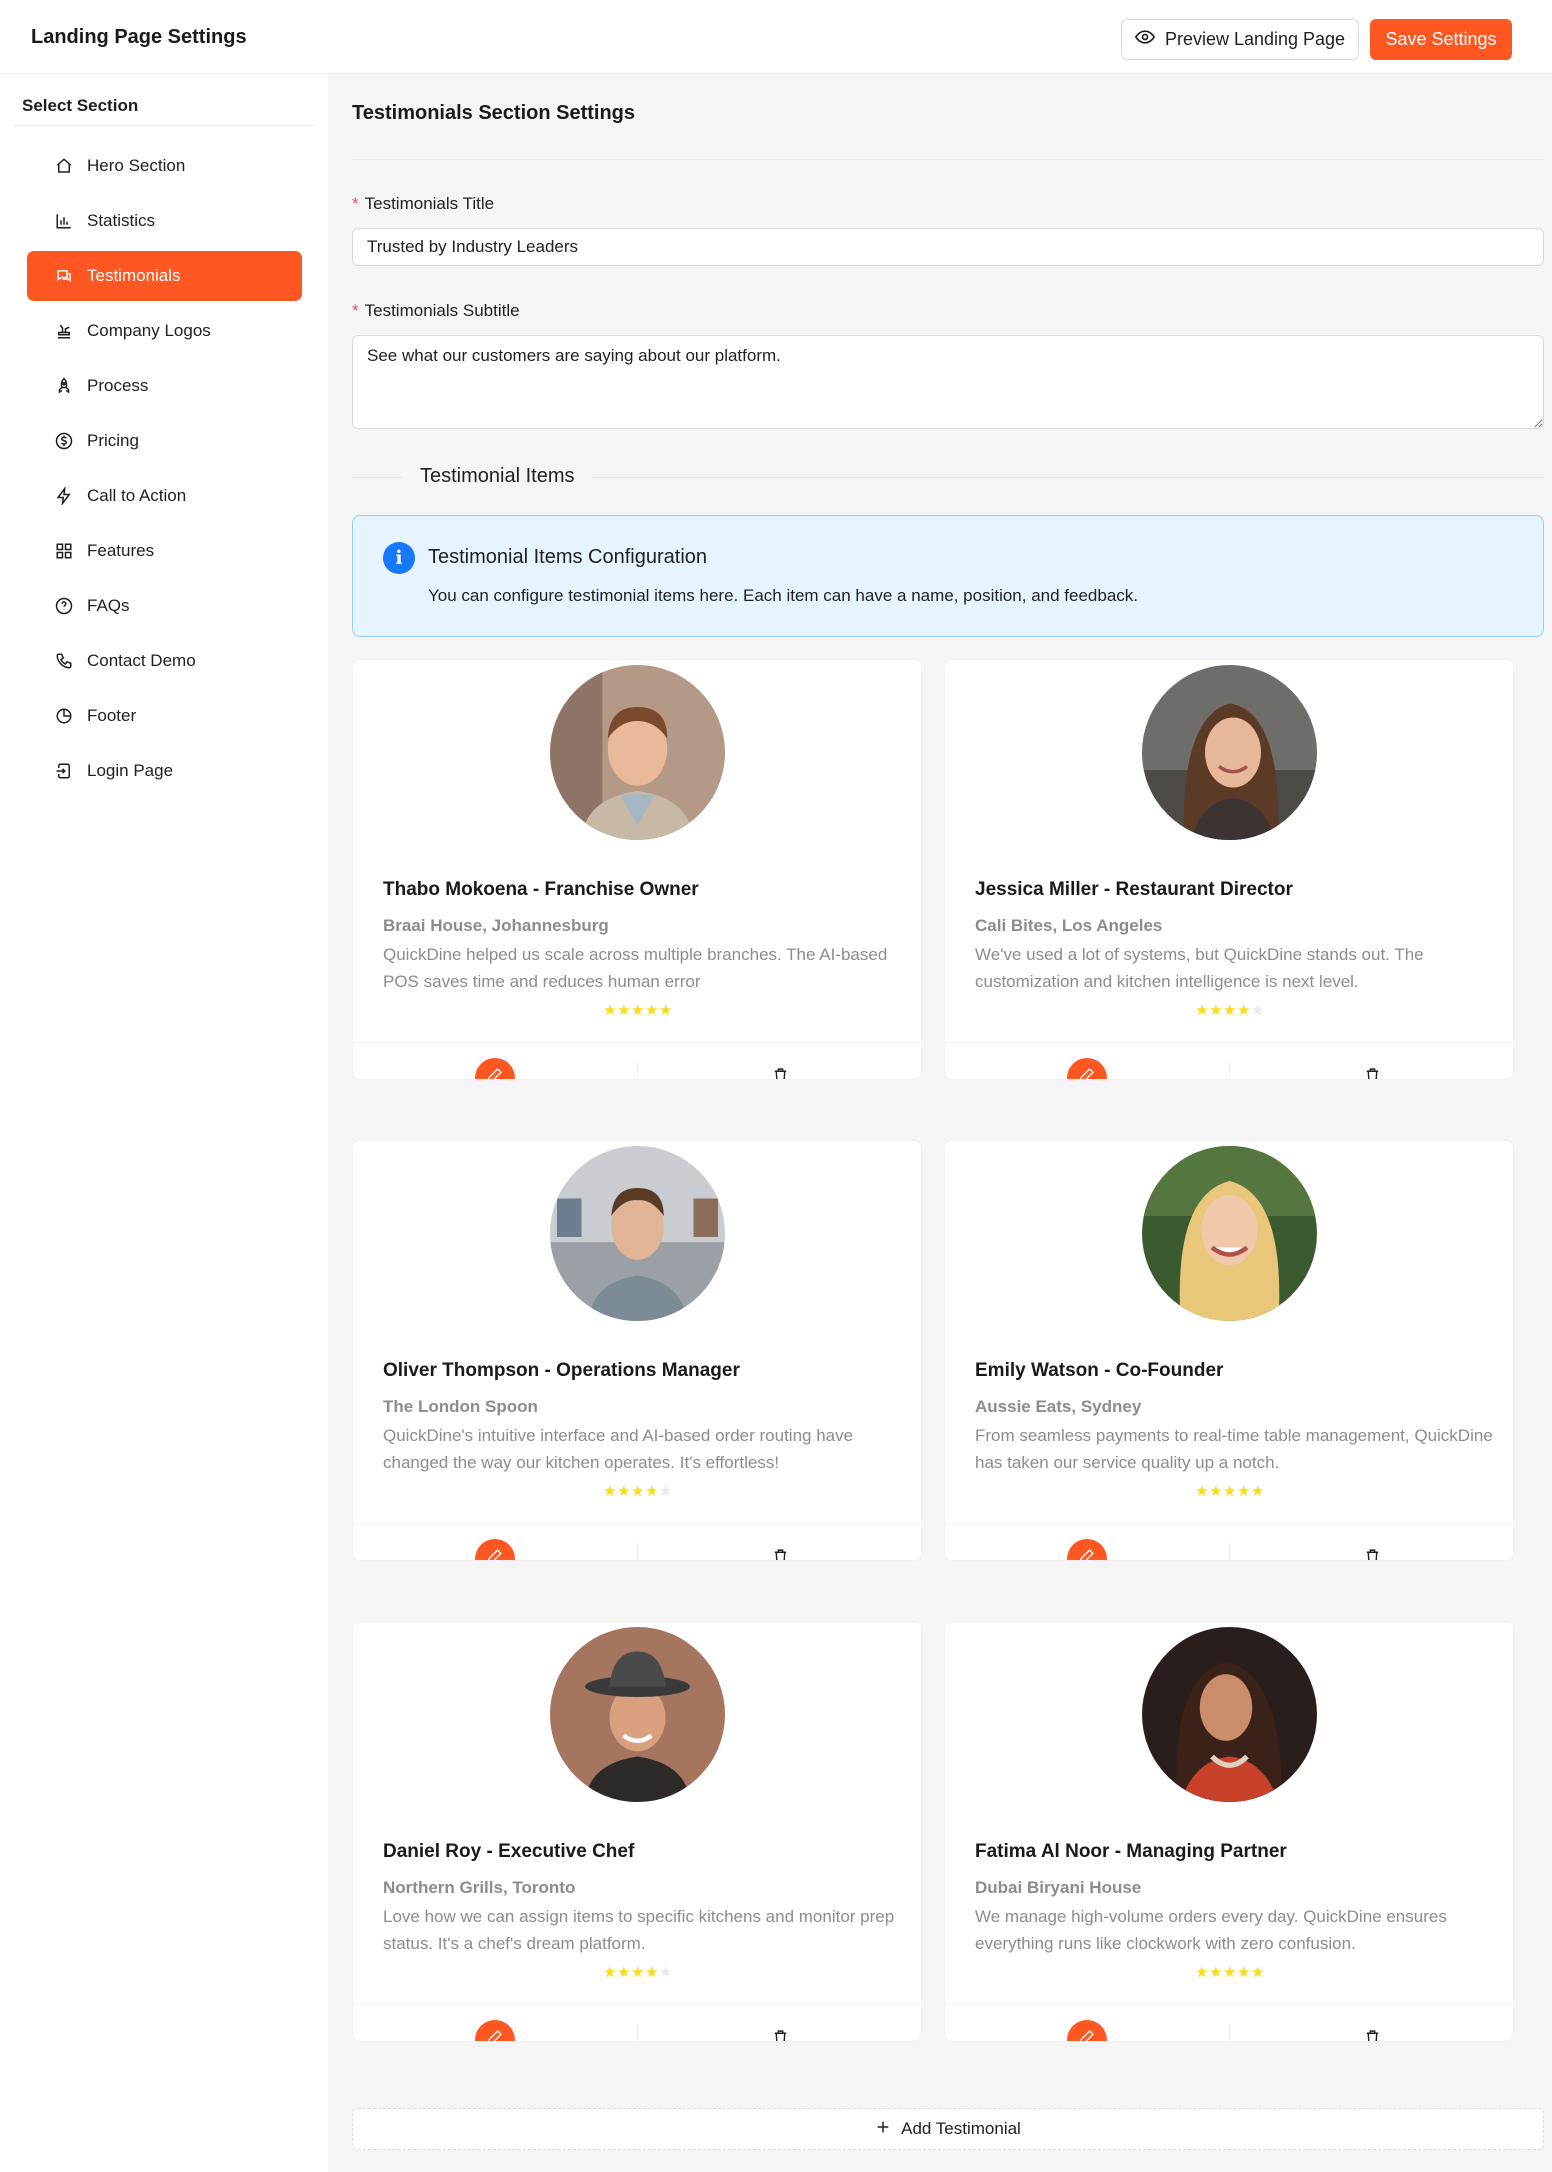 The width and height of the screenshot is (1552, 2172). I want to click on trash-icon, so click(780, 2035).